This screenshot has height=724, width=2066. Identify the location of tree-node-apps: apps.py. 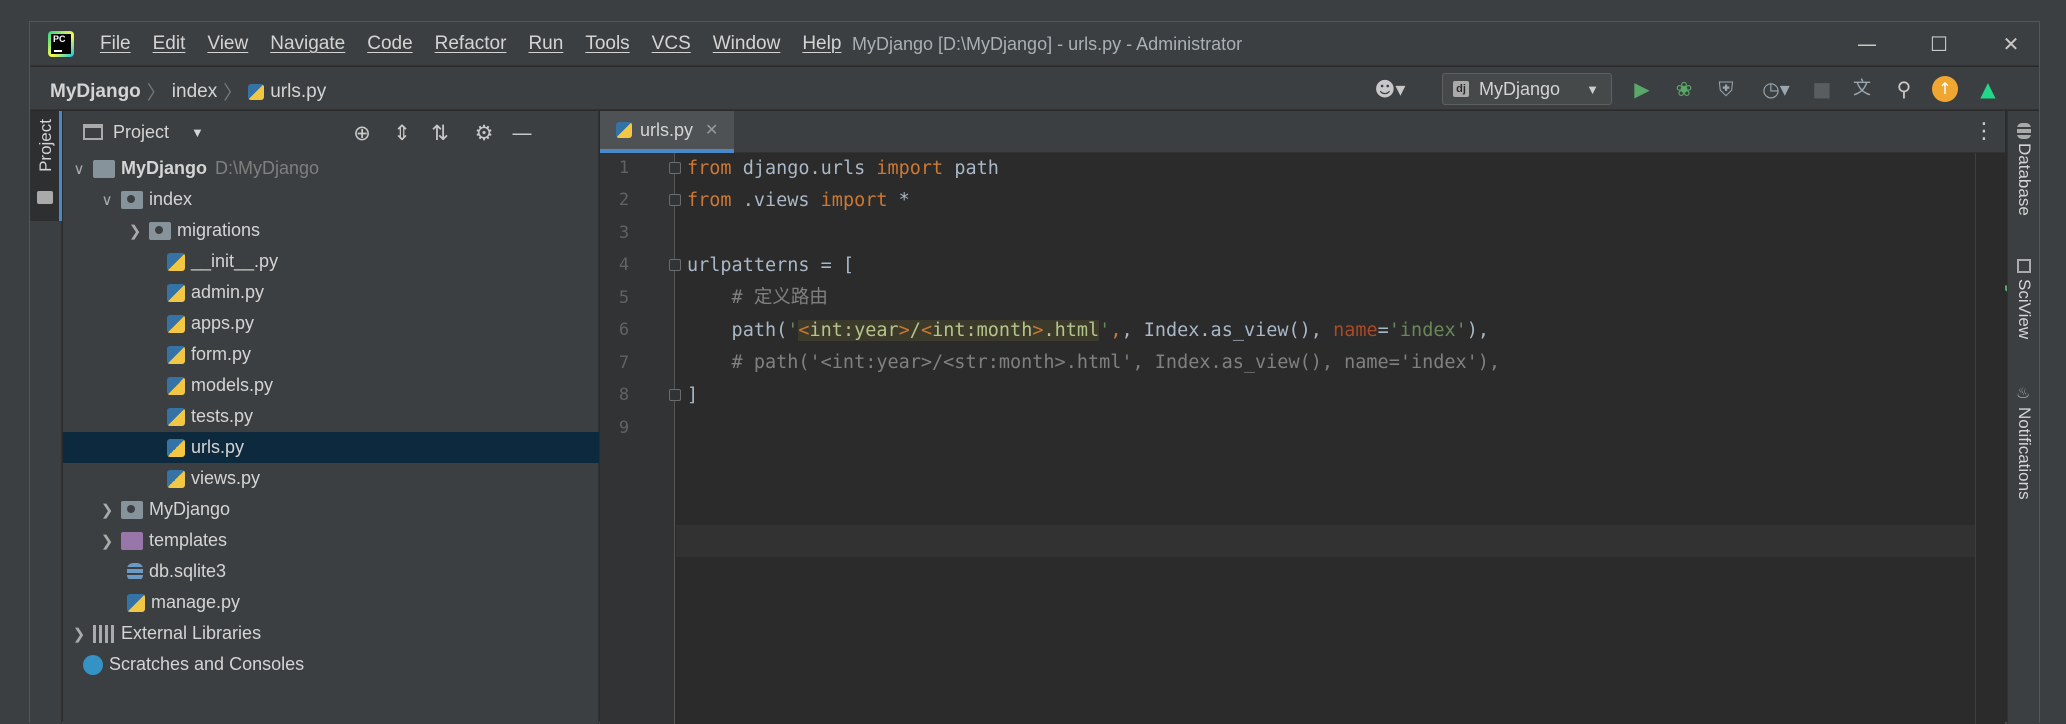
(331, 323).